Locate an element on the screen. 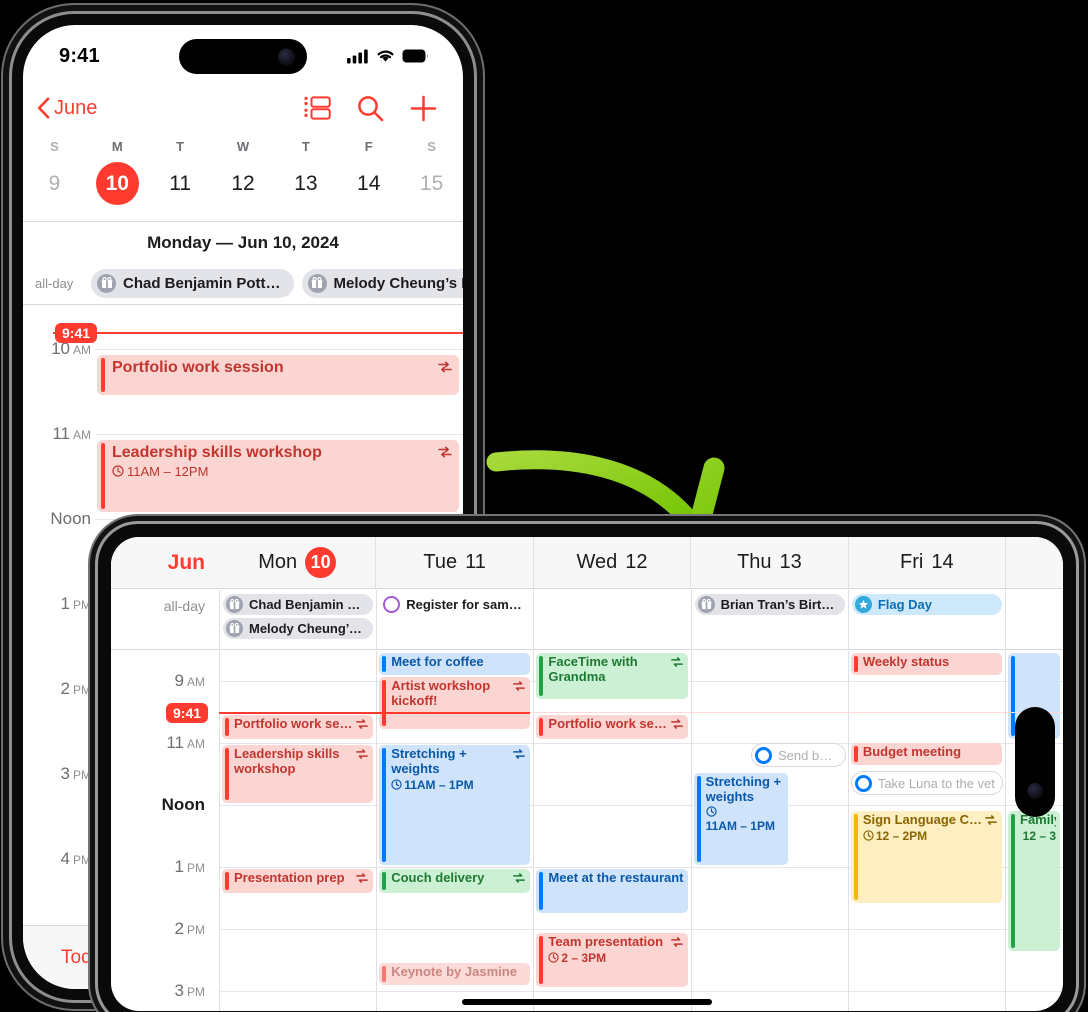  home-indicator is located at coordinates (587, 1002).